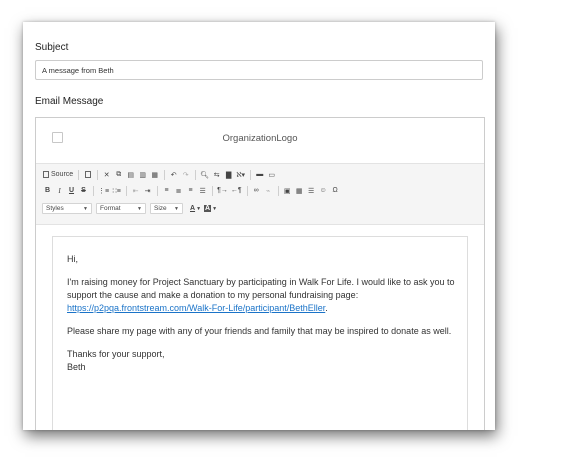 The image size is (573, 473). Describe the element at coordinates (130, 174) in the screenshot. I see `paste-icon: ▤` at that location.